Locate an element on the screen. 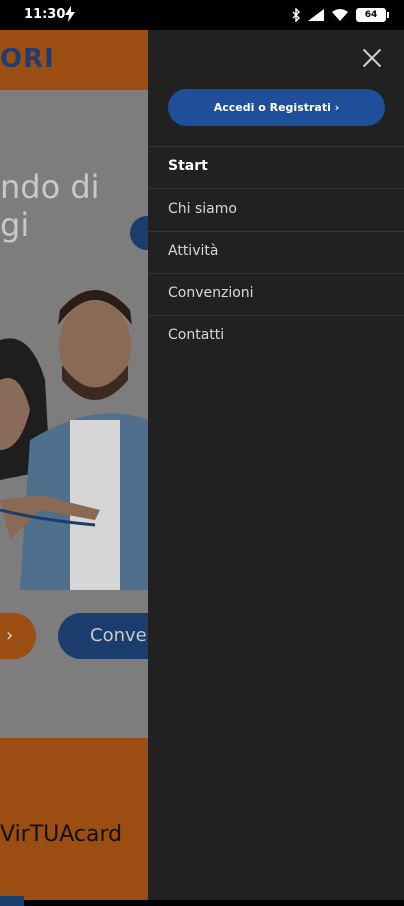 The image size is (404, 906). hero-heading: ndo di gi is located at coordinates (50, 206).